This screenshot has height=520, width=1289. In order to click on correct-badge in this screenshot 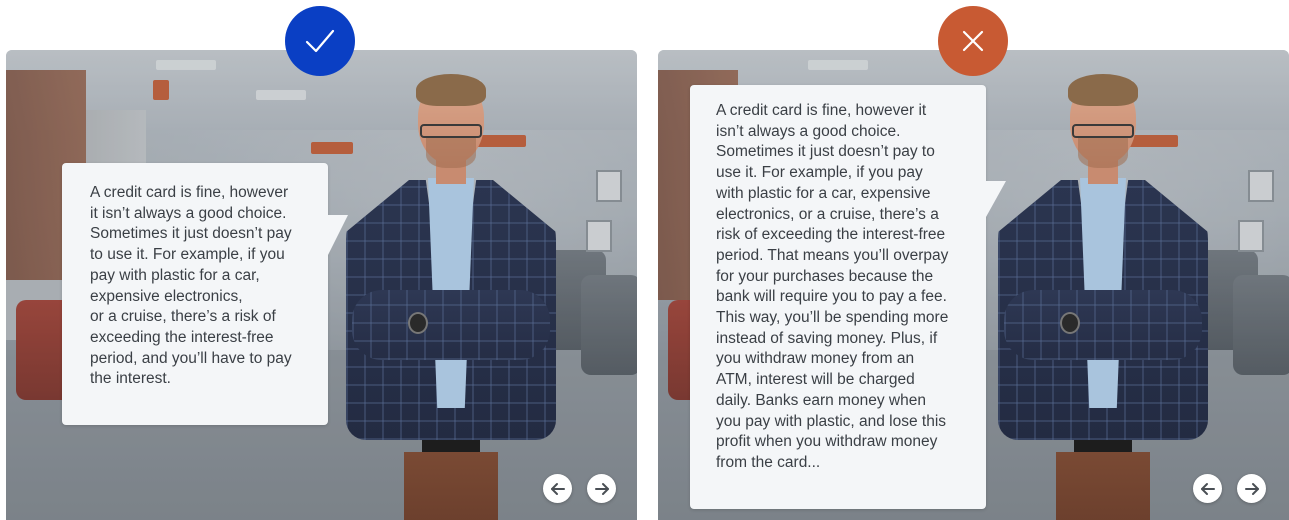, I will do `click(320, 41)`.